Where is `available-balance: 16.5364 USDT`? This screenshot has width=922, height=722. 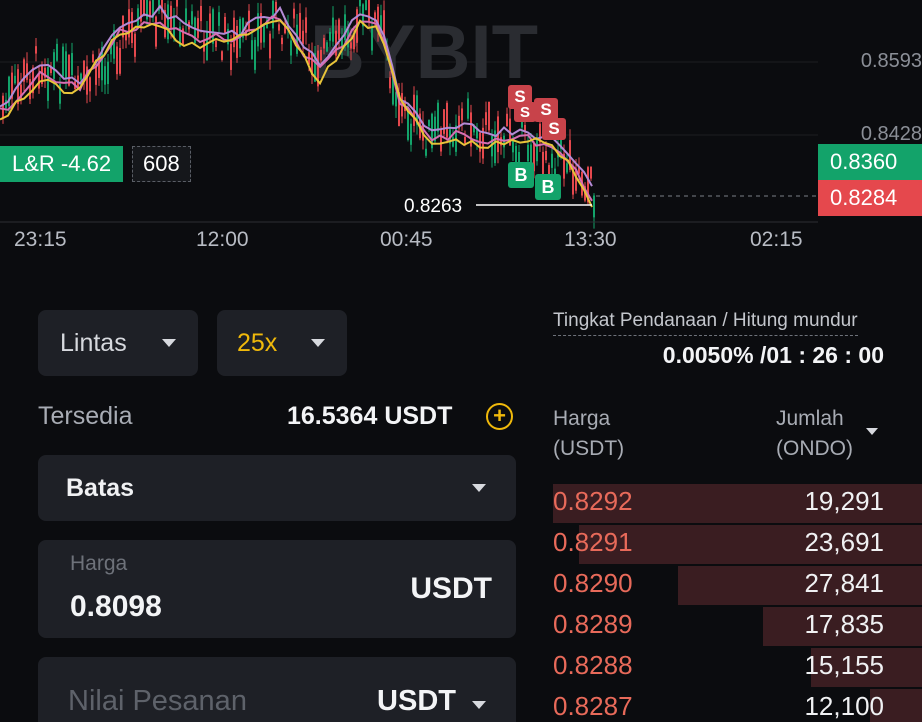
available-balance: 16.5364 USDT is located at coordinates (370, 416).